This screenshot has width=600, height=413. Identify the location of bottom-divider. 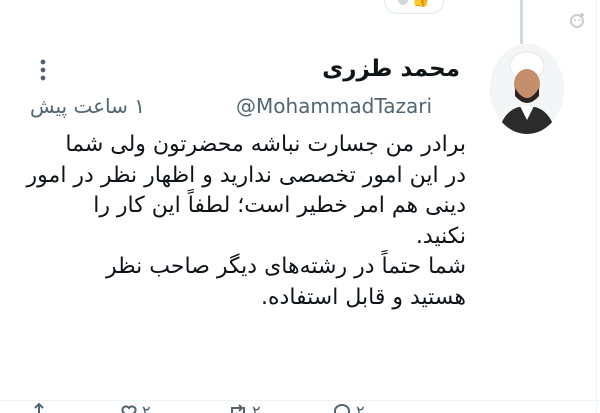
(300, 400).